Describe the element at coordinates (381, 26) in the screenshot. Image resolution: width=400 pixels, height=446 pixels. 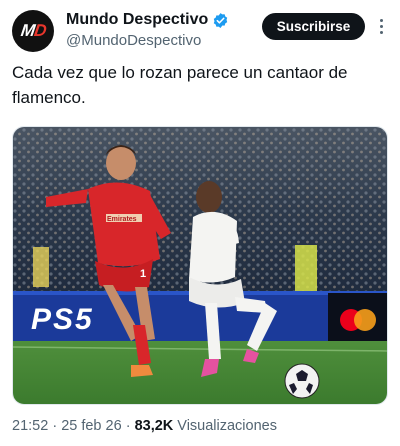
I see `more-vertical-icon` at that location.